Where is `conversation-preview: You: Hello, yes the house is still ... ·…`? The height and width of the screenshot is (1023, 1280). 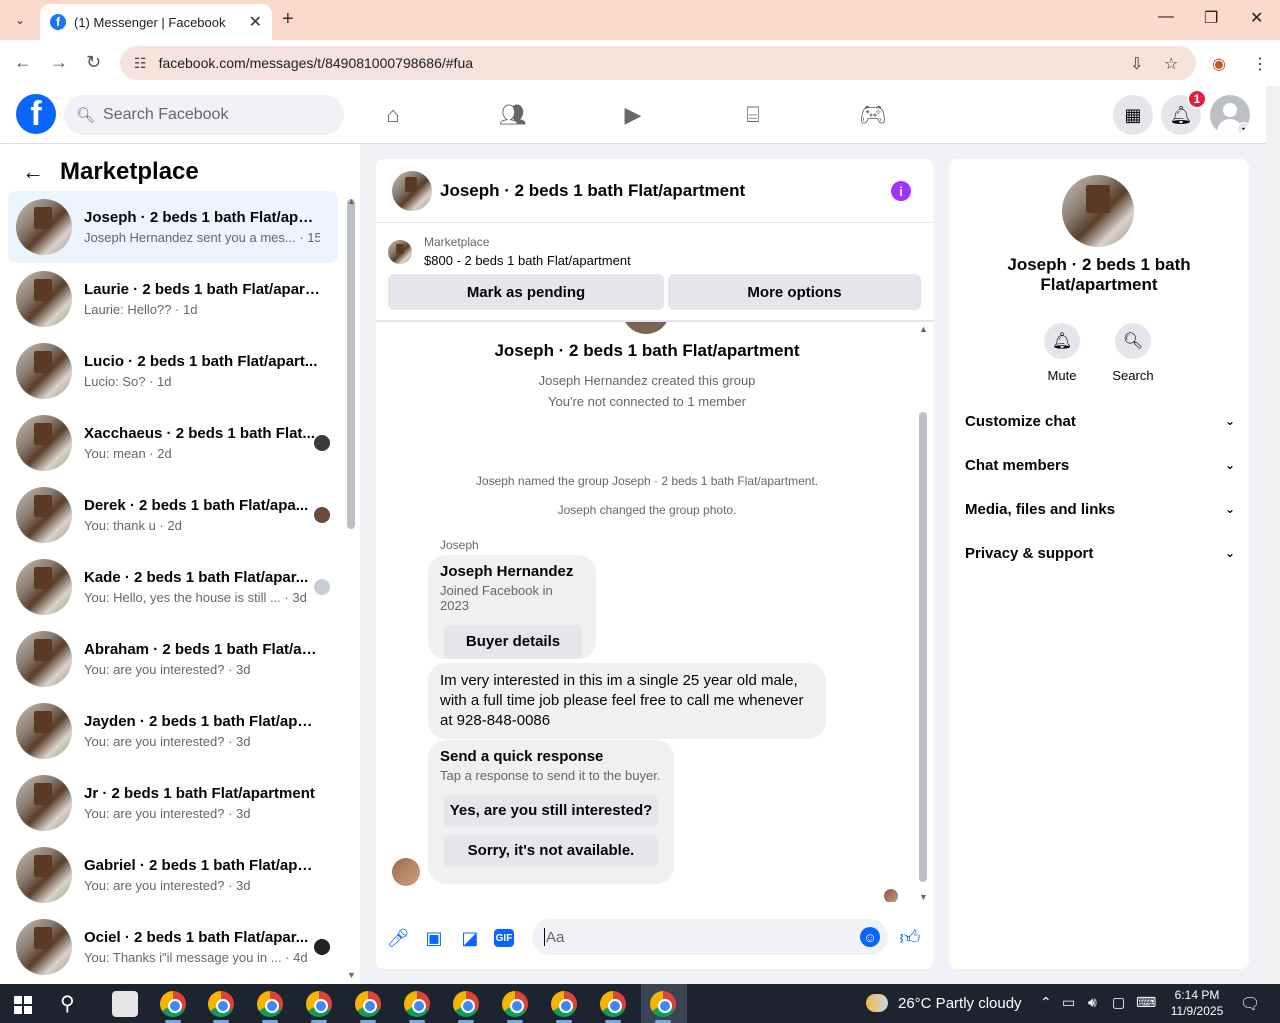 conversation-preview: You: Hello, yes the house is still ... ·… is located at coordinates (195, 597).